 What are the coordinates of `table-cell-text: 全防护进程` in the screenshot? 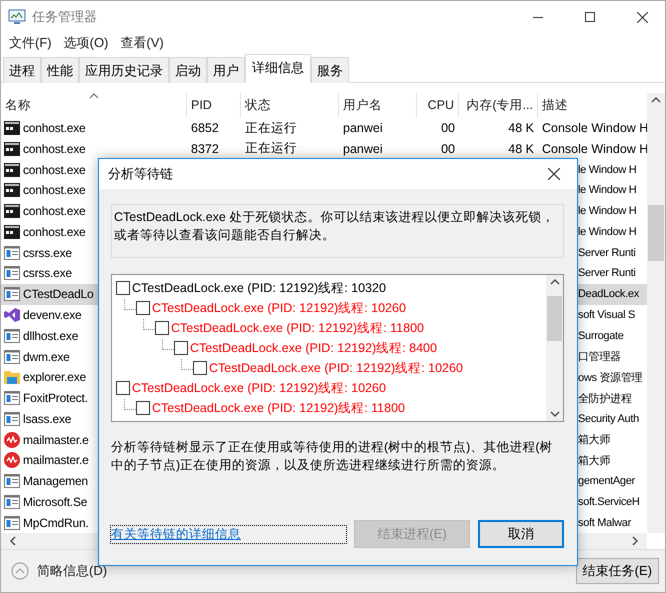 It's located at (605, 399).